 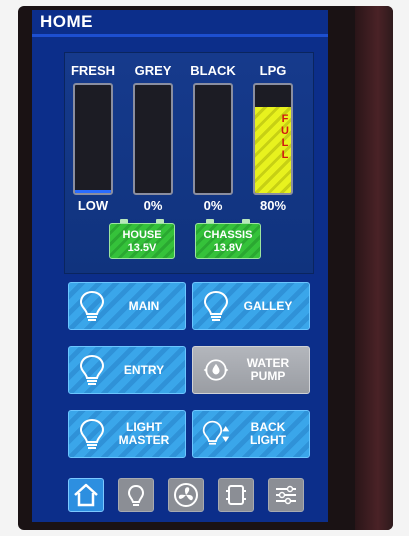 I want to click on tank-fresh-label: FRESH, so click(x=93, y=70).